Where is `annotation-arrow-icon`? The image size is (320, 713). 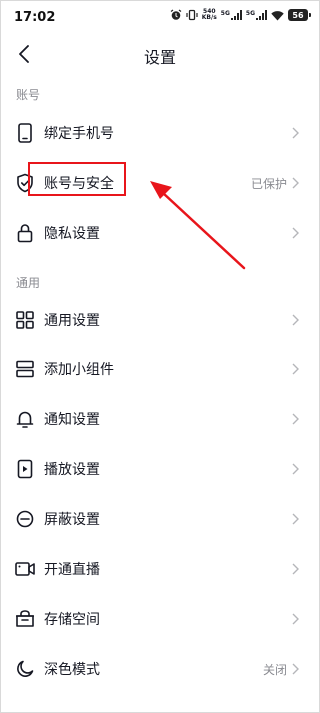
annotation-arrow-icon is located at coordinates (198, 225).